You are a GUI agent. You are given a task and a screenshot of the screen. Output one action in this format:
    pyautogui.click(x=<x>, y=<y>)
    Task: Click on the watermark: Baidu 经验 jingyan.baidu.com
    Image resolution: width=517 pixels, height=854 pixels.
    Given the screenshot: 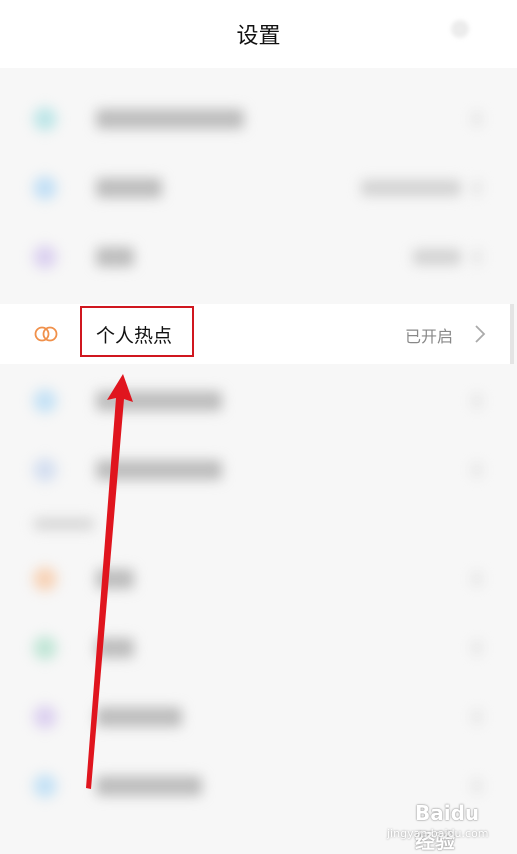 What is the action you would take?
    pyautogui.click(x=442, y=824)
    